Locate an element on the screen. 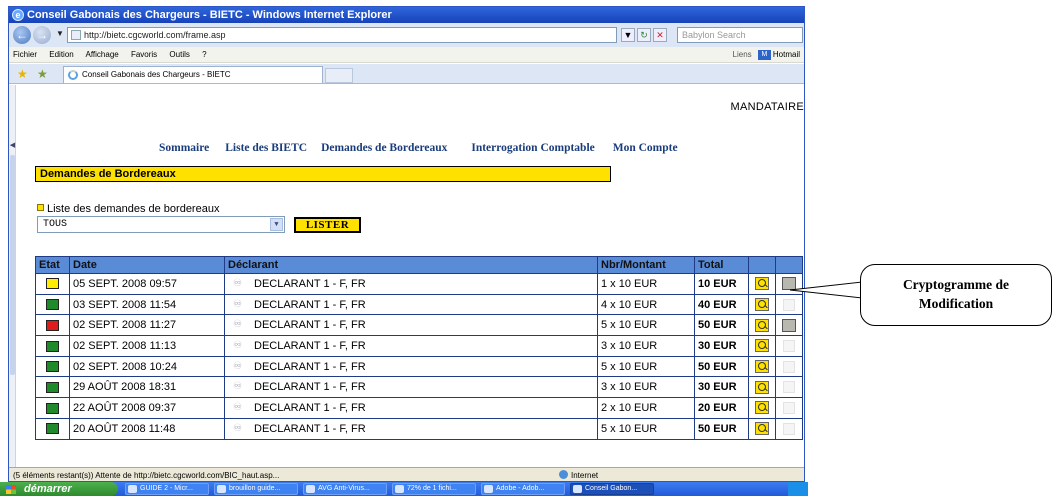 The height and width of the screenshot is (496, 1059). total-cell: 40 EUR is located at coordinates (721, 304).